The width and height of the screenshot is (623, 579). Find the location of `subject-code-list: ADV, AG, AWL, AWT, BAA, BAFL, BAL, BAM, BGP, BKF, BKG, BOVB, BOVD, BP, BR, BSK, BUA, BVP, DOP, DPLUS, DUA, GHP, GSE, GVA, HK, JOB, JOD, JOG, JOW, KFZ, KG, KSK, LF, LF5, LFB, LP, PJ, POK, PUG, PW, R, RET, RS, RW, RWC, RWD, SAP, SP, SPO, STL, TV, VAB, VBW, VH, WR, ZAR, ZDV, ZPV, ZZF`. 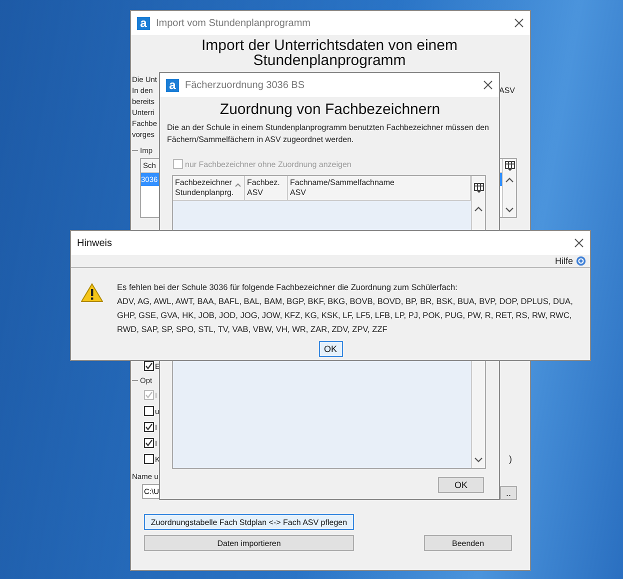

subject-code-list: ADV, AG, AWL, AWT, BAA, BAFL, BAL, BAM, BGP, BKF, BKG, BOVB, BOVD, BP, BR, BSK, BUA, BVP, DOP, DPLUS, DUA, GHP, GSE, GVA, HK, JOB, JOD, JOG, JOW, KFZ, KG, KSK, LF, LF5, LFB, LP, PJ, POK, PUG, PW, R, RET, RS, RW, RWC, RWD, SAP, SP, SPO, STL, TV, VAB, VBW, VH, WR, ZAR, ZDV, ZPV, ZZF is located at coordinates (348, 315).